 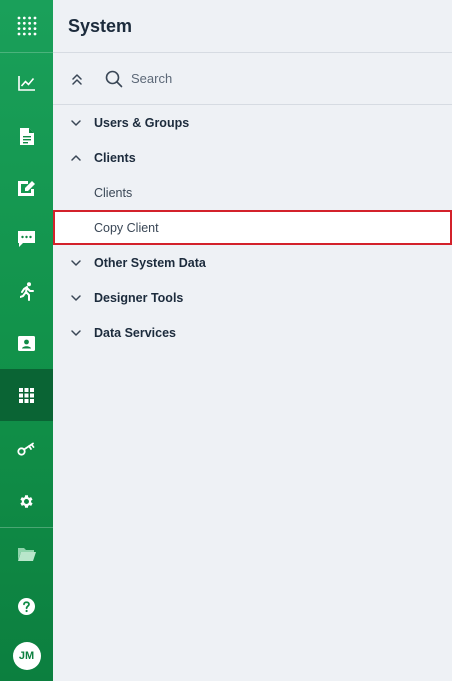 I want to click on running-person-icon, so click(x=26, y=291).